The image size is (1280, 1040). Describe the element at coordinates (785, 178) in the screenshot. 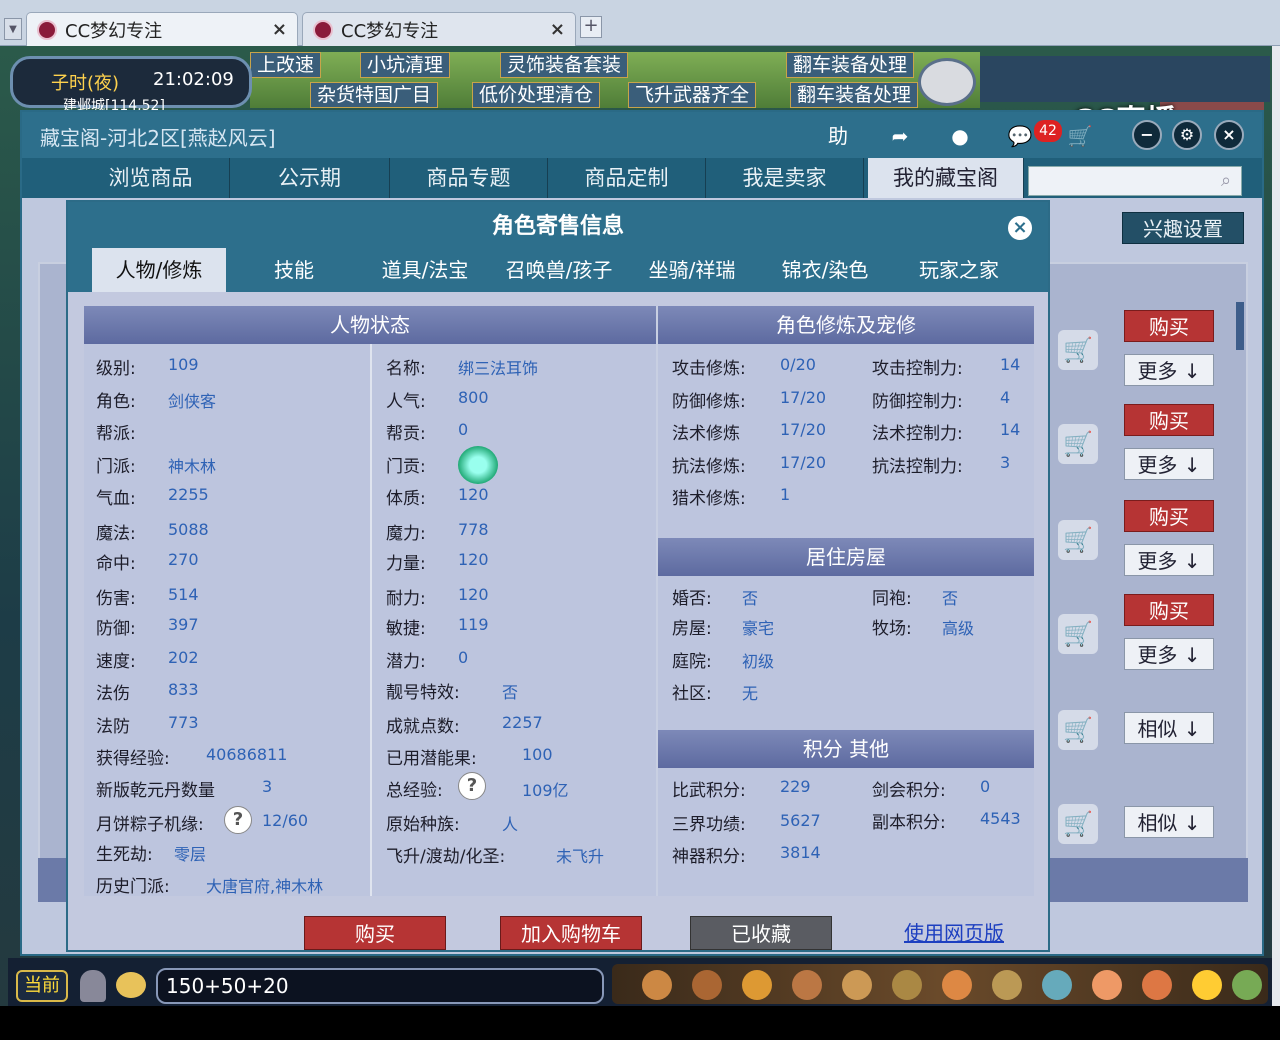

I see `nav-tab-seller: 我是卖家` at that location.